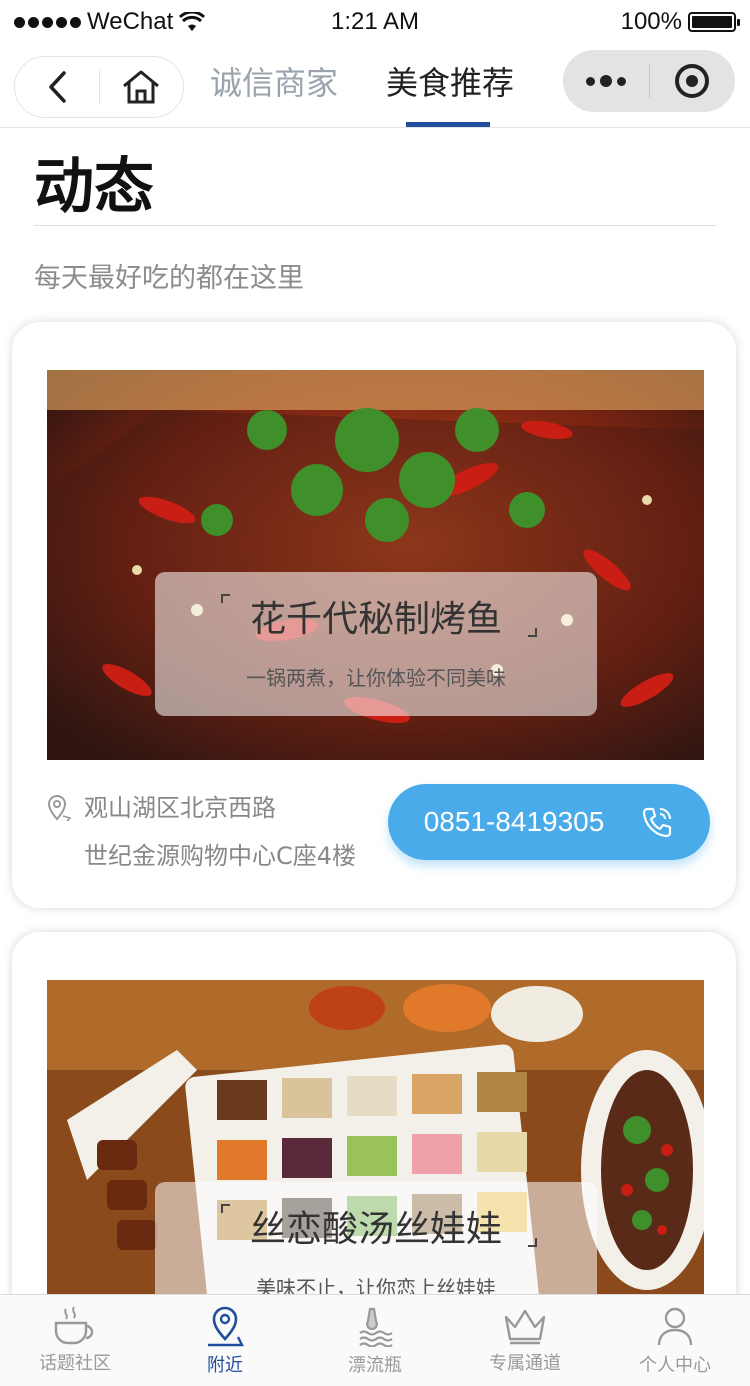 This screenshot has height=1386, width=750. I want to click on tab-nearby: 附近, so click(225, 1340).